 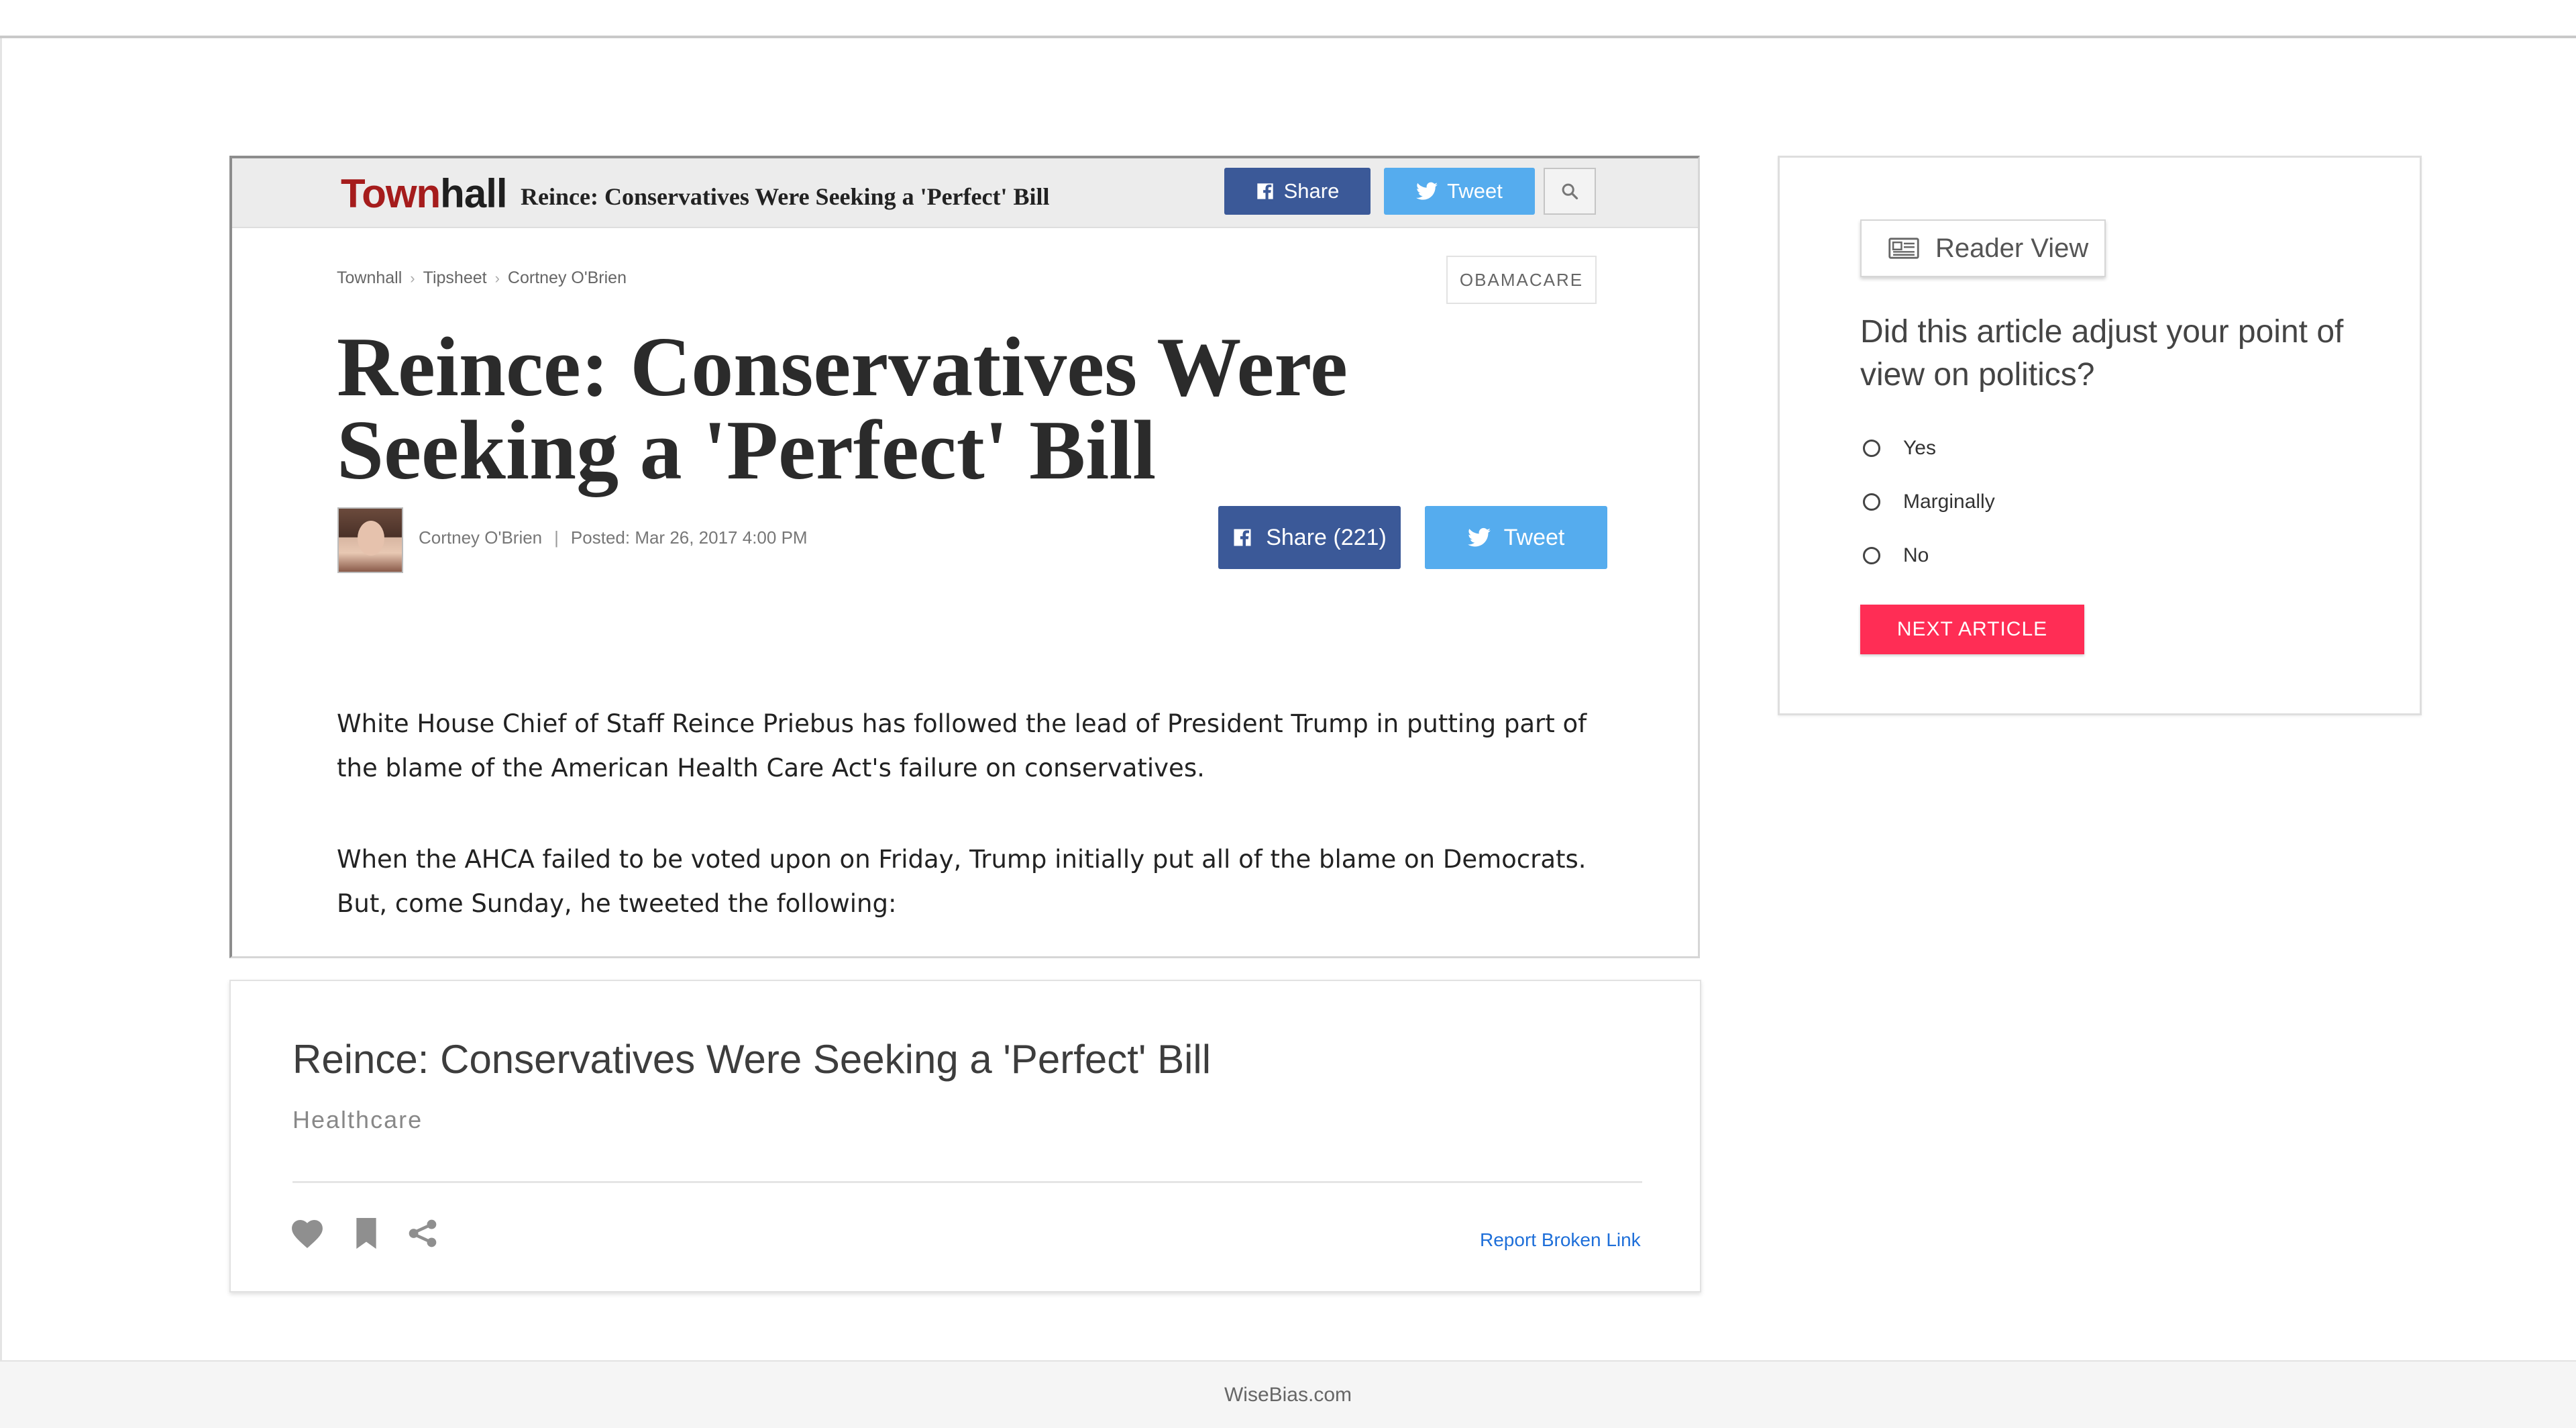 What do you see at coordinates (1896, 555) in the screenshot?
I see `option-no: No` at bounding box center [1896, 555].